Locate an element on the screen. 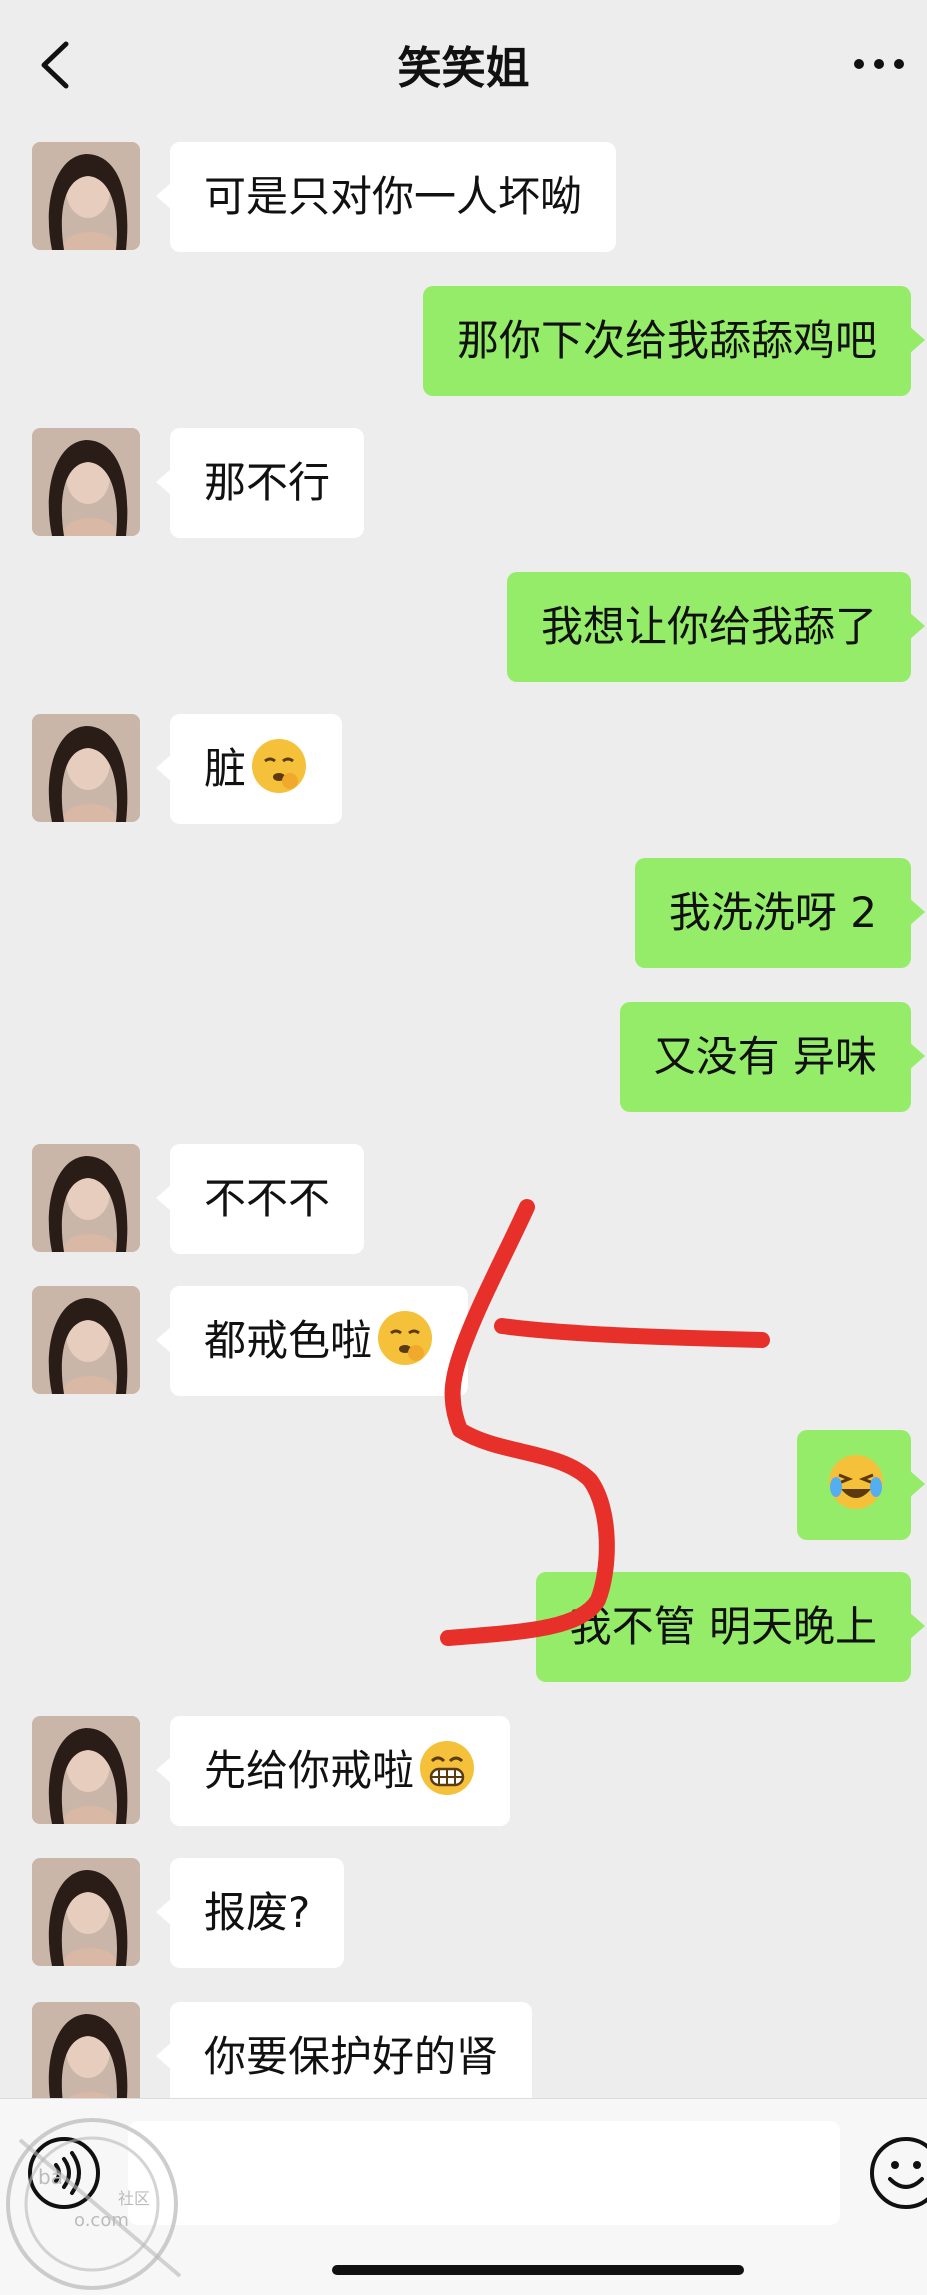 Image resolution: width=927 pixels, height=2295 pixels. message-bubble-outgoing: 我不管 明天晚上 is located at coordinates (730, 1627).